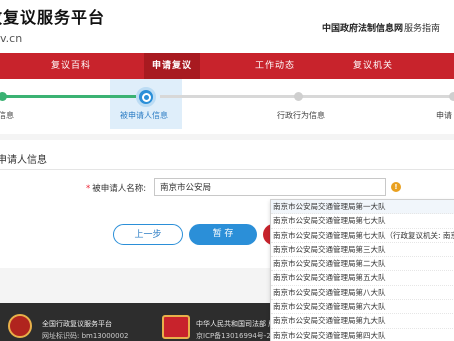  Describe the element at coordinates (144, 115) in the screenshot. I see `step-label-current: 被申请人信息` at that location.